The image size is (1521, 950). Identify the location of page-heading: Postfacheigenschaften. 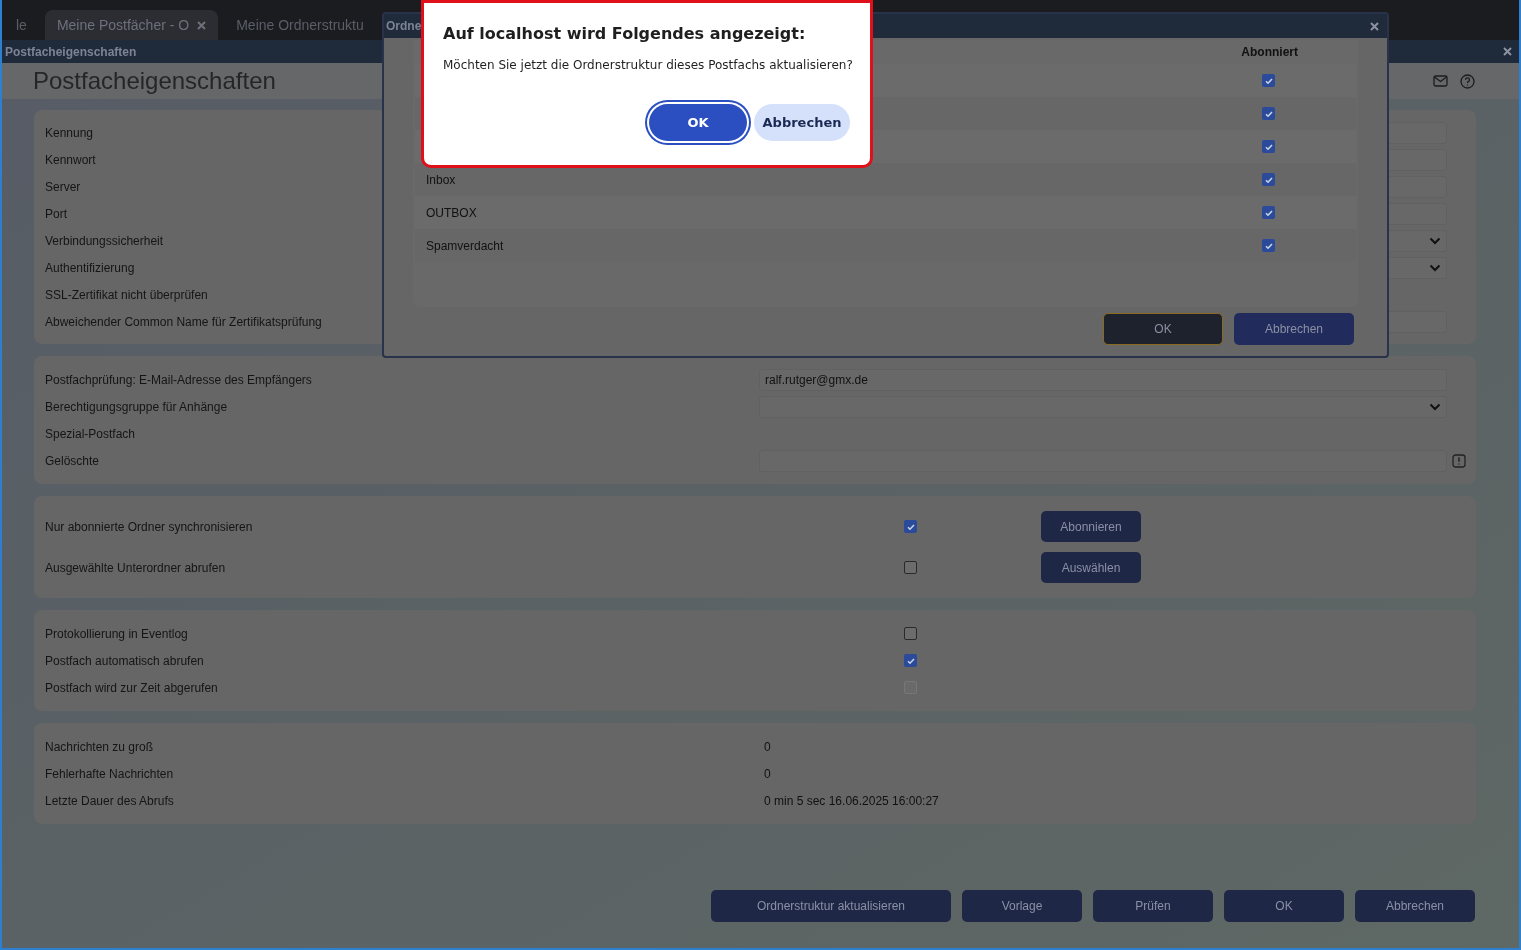
(154, 81).